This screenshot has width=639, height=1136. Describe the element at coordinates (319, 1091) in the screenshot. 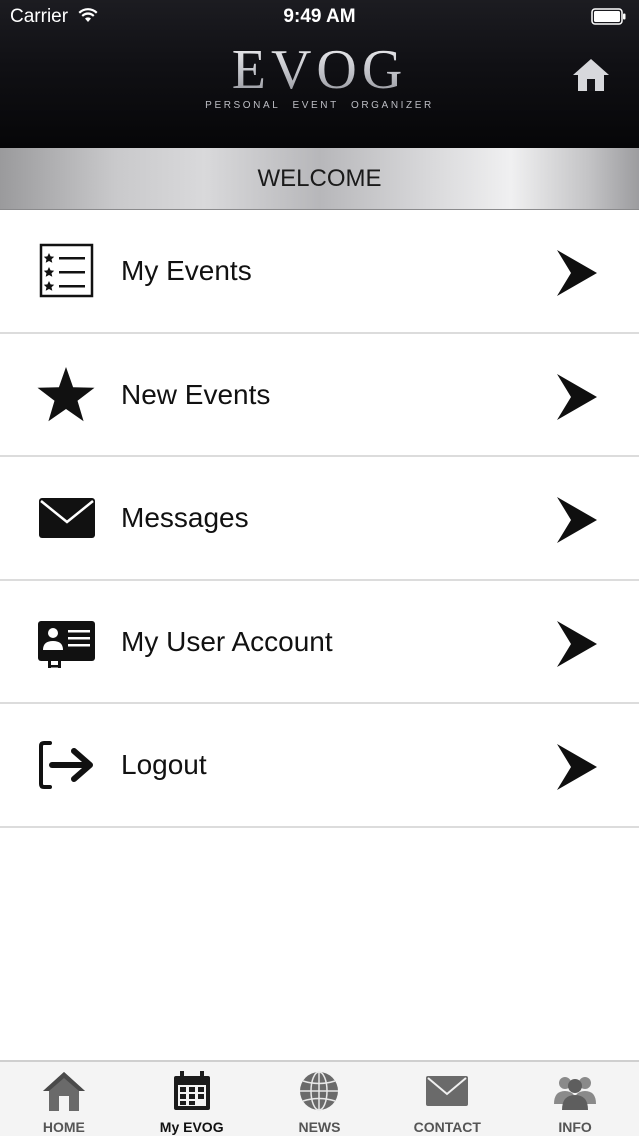

I see `globe-icon` at that location.